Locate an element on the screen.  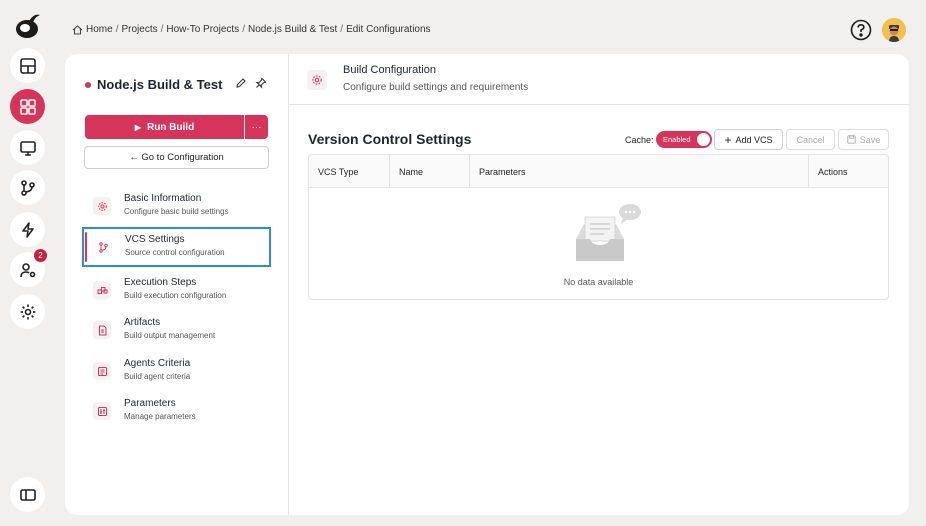
cache-toggle: Enabled is located at coordinates (684, 139).